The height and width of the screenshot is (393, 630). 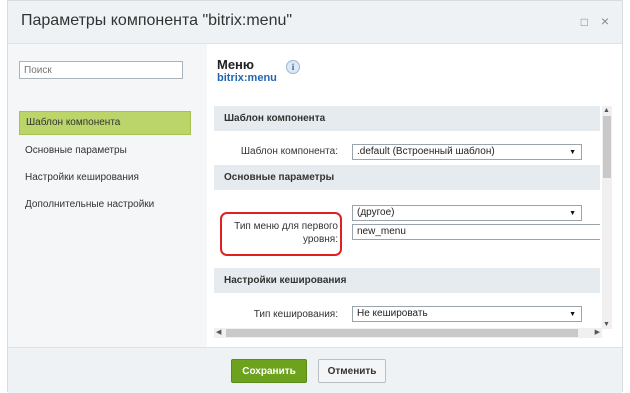 I want to click on search-input, so click(x=101, y=70).